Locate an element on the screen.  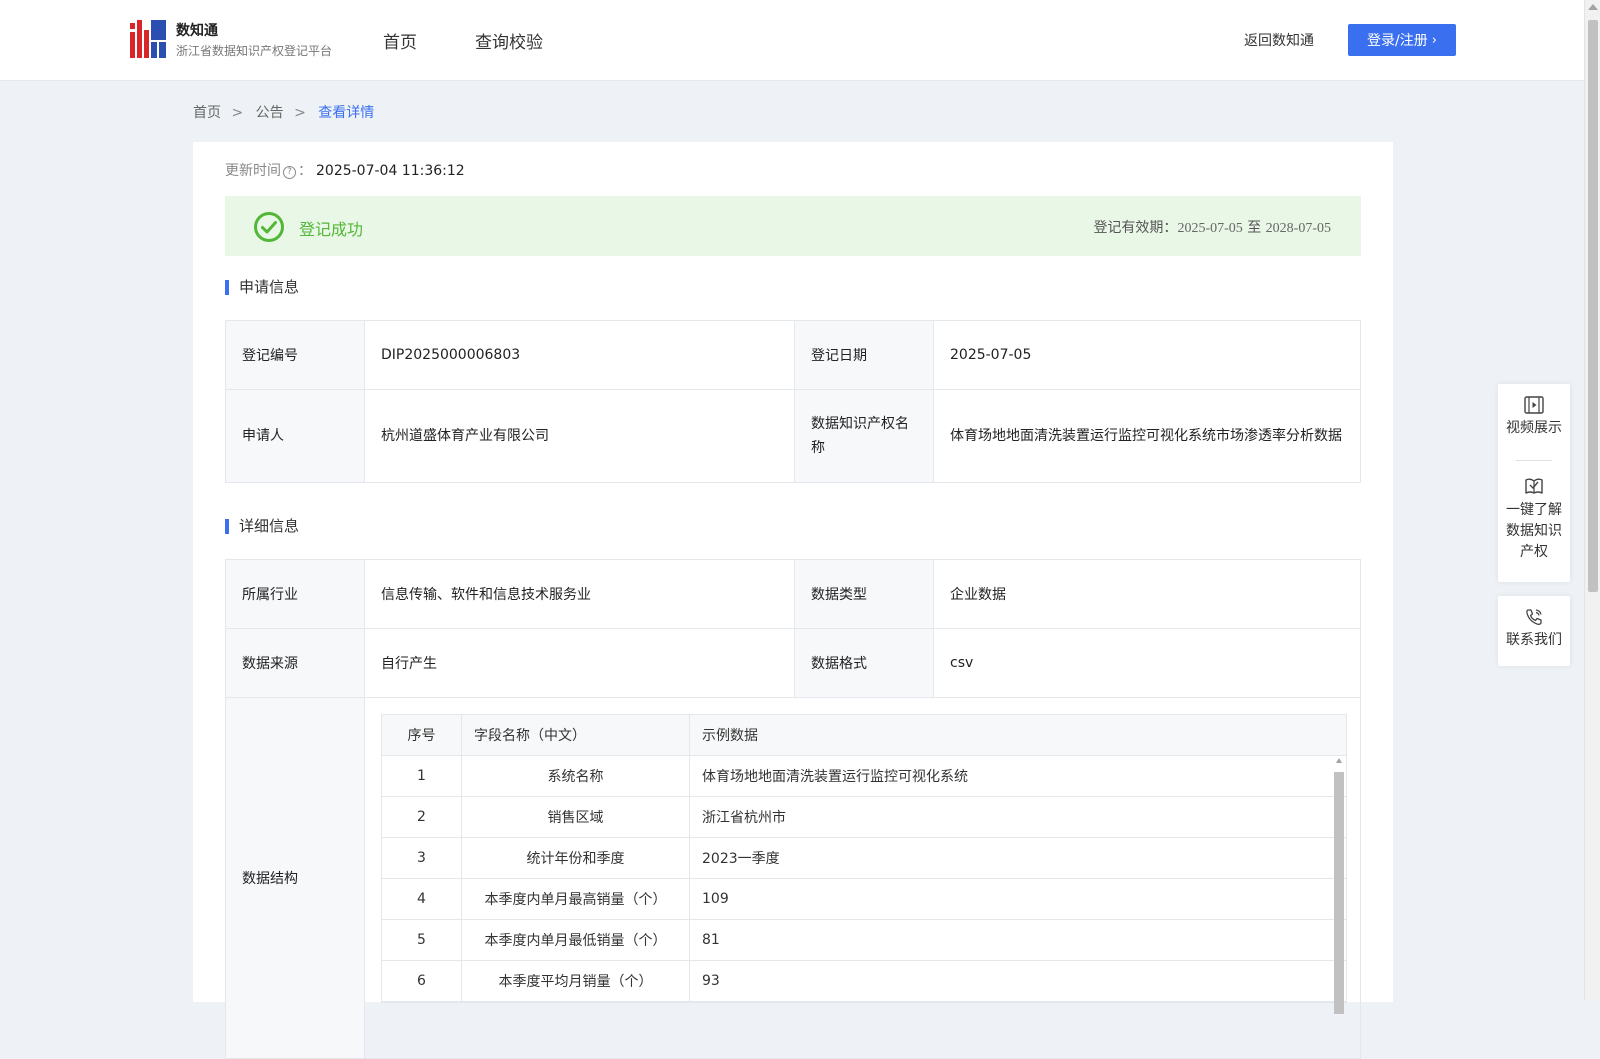
learn-ip-label-line2: 数据知识 is located at coordinates (1534, 531).